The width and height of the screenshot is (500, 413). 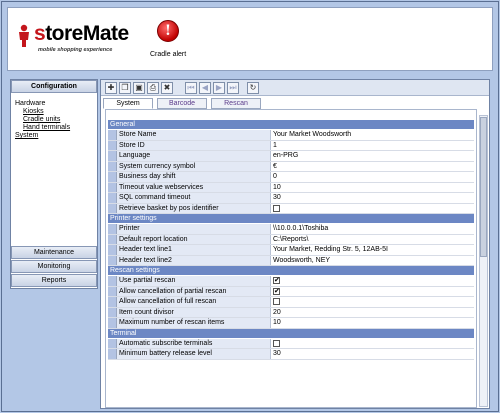 I want to click on new-icon: ✚, so click(x=111, y=88).